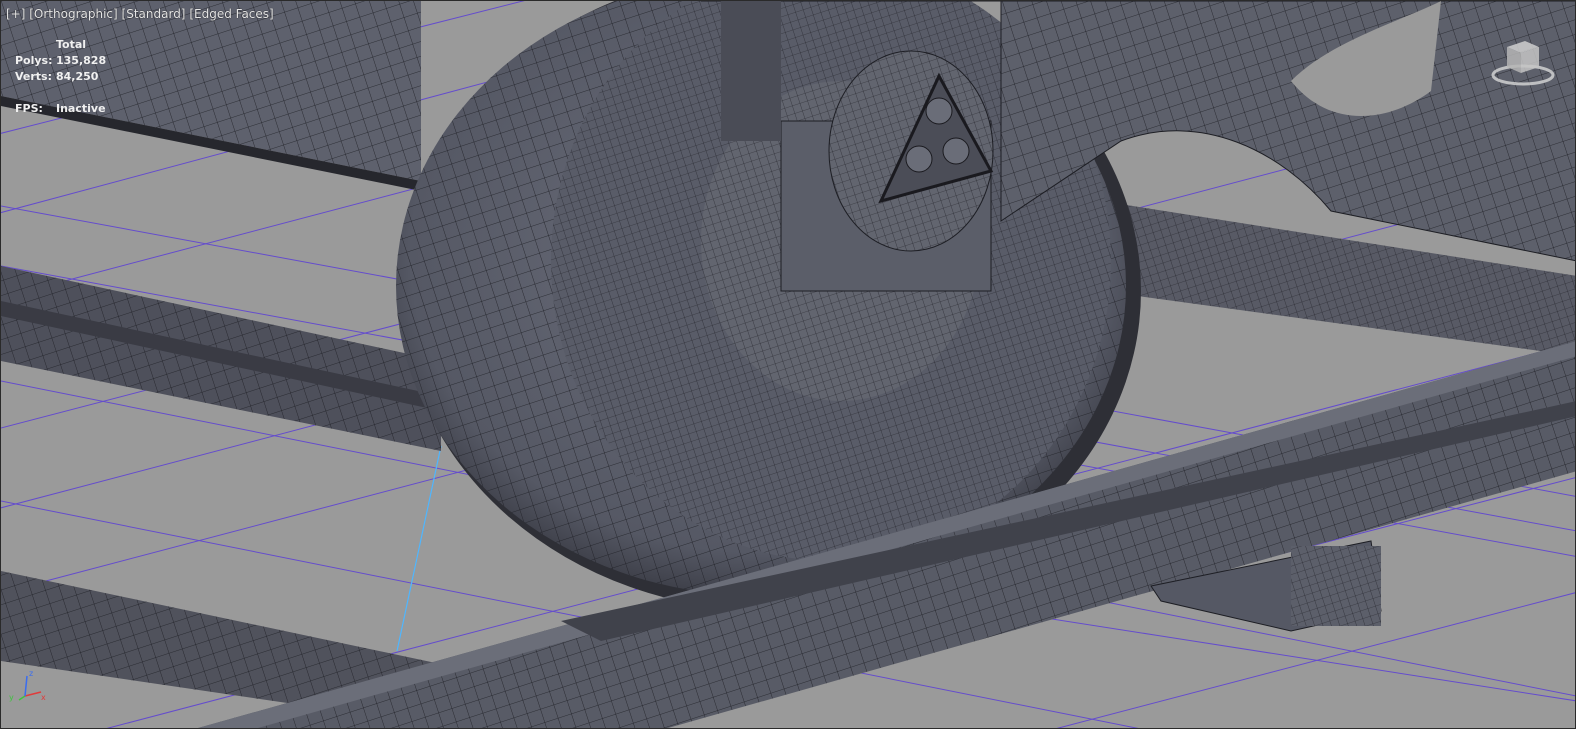 The height and width of the screenshot is (729, 1576). I want to click on axis-x-label: x, so click(43, 697).